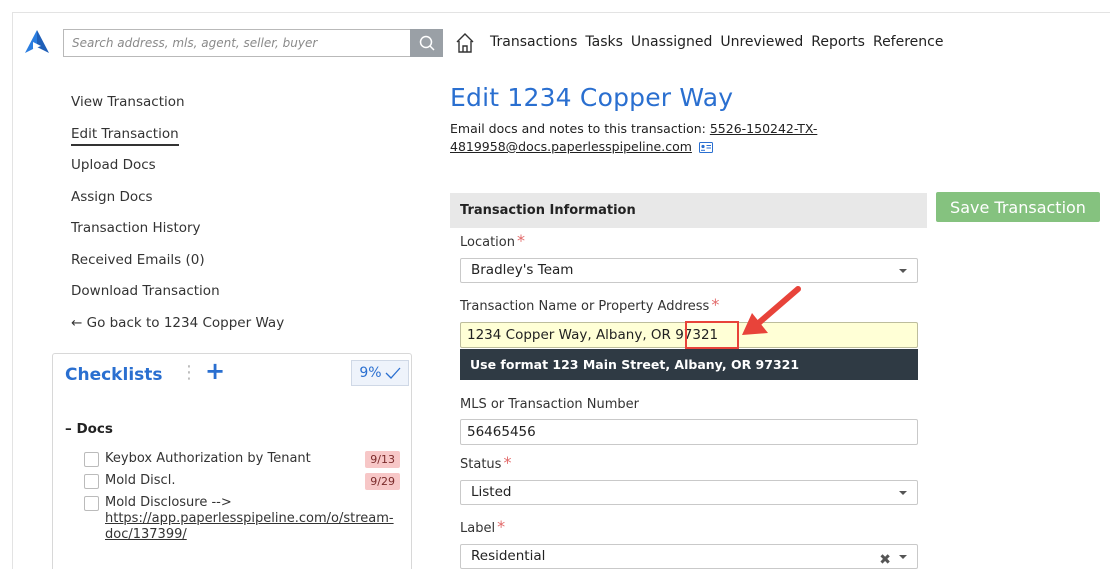  I want to click on status-label: Status *, so click(485, 464).